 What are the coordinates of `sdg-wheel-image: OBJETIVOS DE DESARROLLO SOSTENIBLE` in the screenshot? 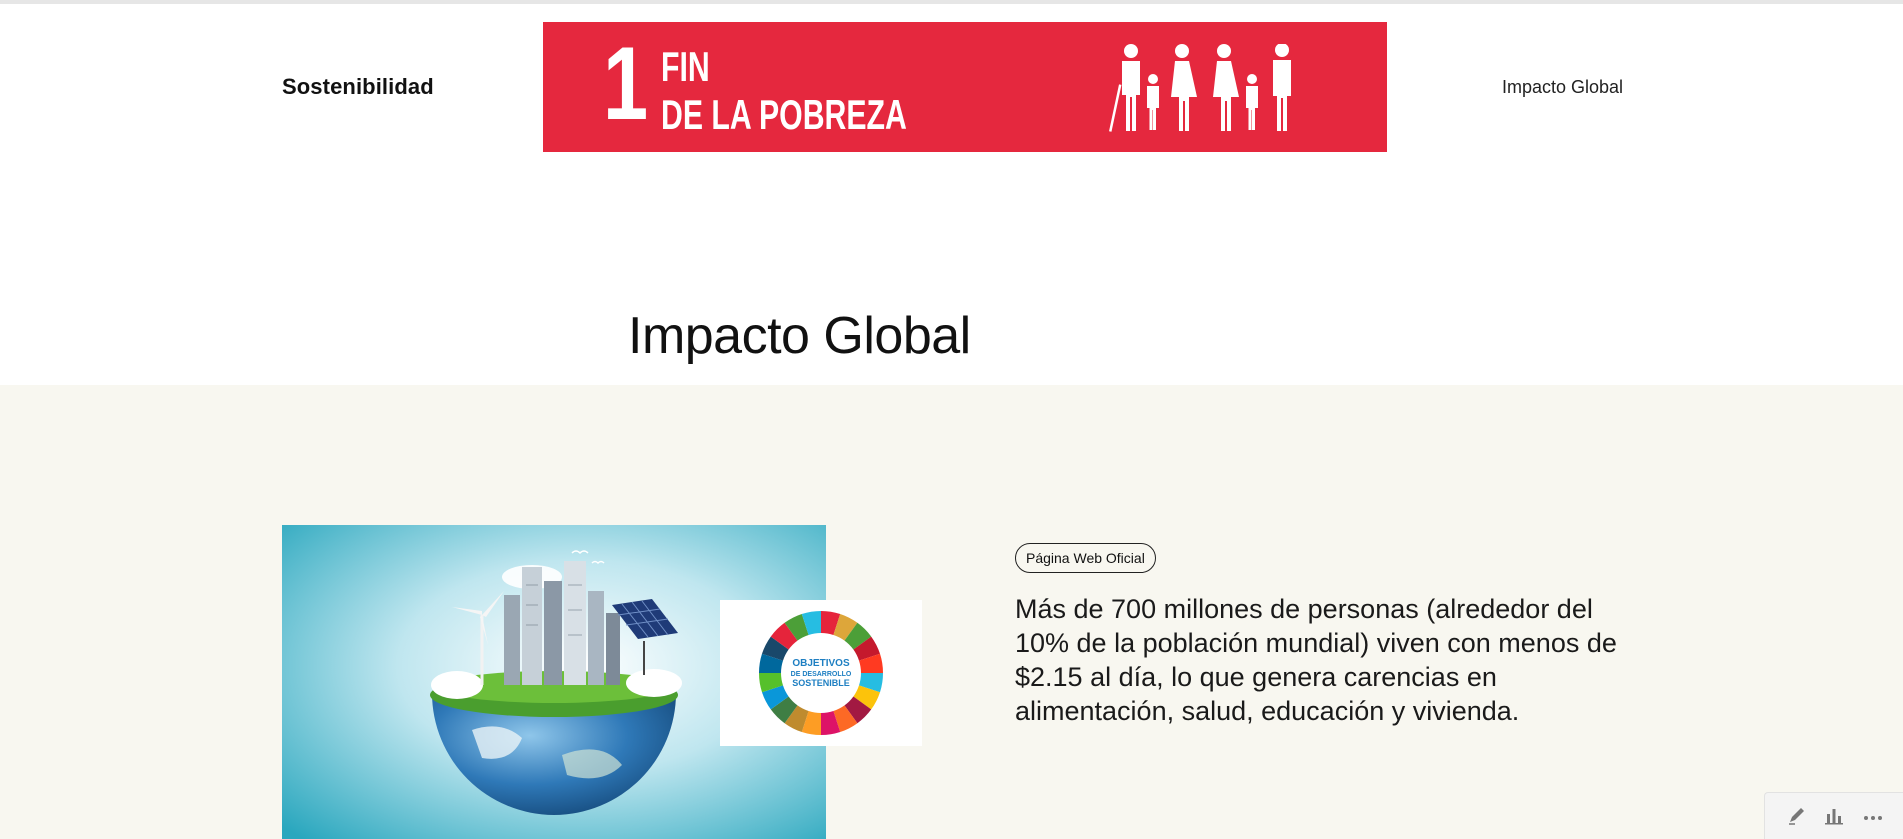 It's located at (821, 673).